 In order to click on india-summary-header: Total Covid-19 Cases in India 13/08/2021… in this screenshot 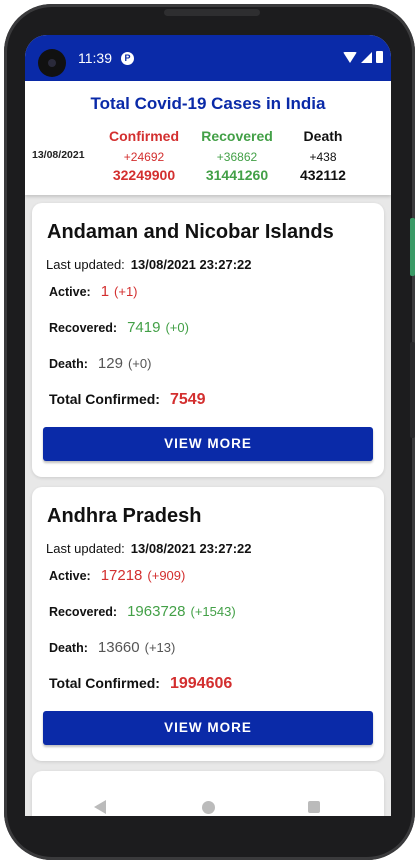, I will do `click(208, 138)`.